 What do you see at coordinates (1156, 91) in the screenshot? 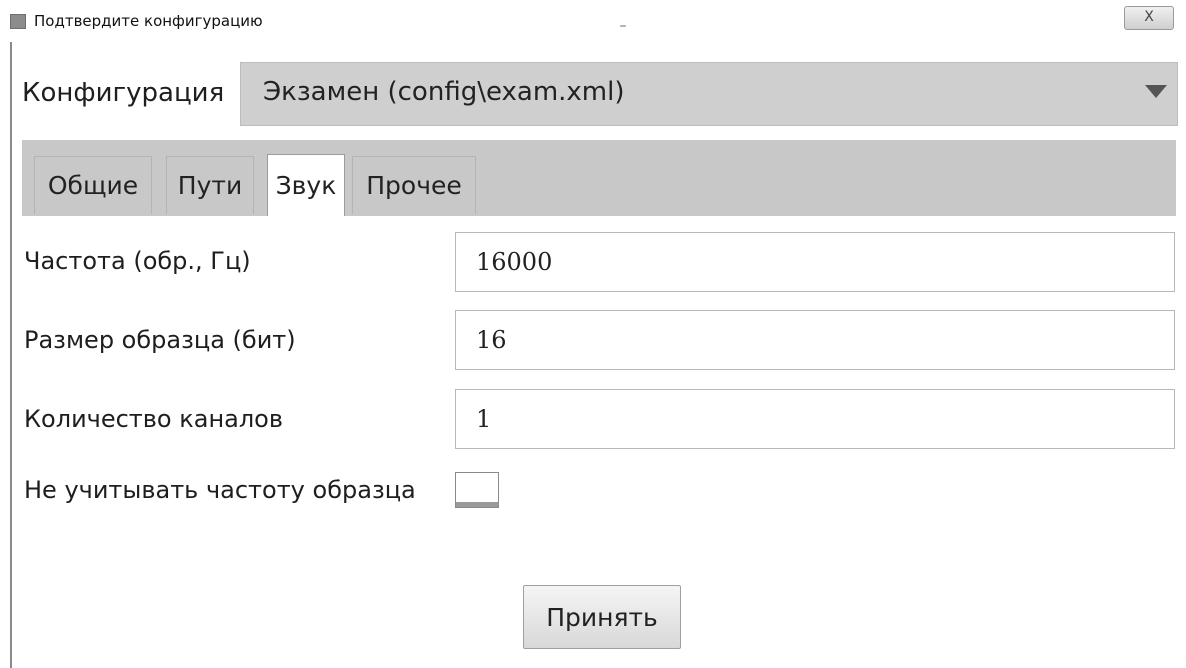
I see `chevron-down-icon` at bounding box center [1156, 91].